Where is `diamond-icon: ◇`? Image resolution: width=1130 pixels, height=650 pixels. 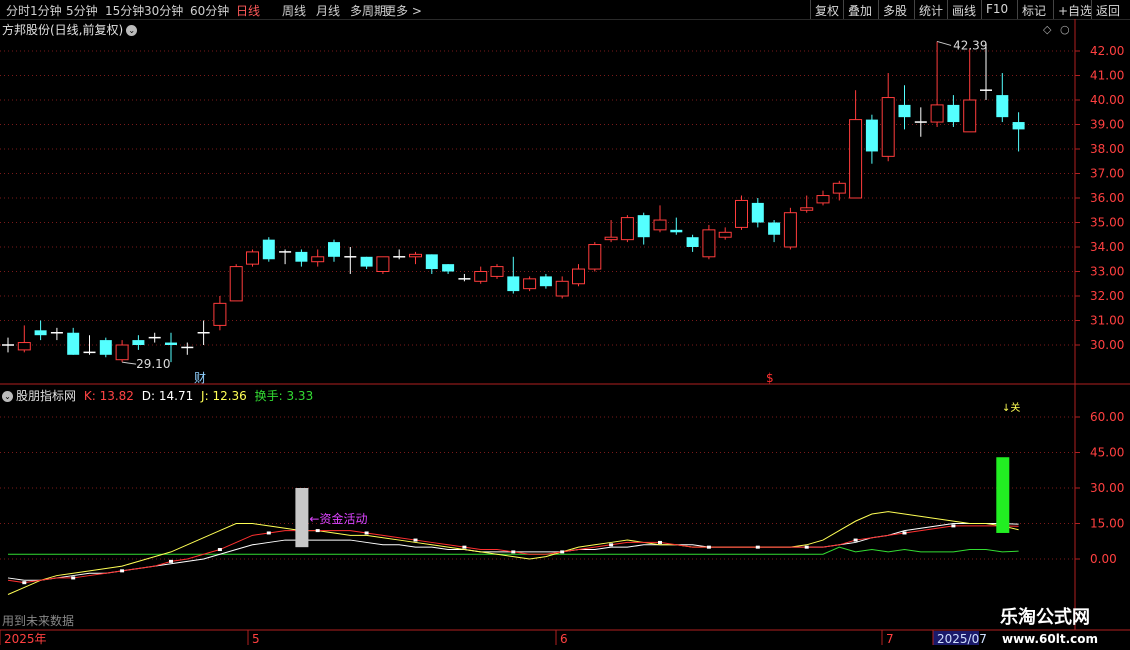
diamond-icon: ◇ is located at coordinates (1047, 29).